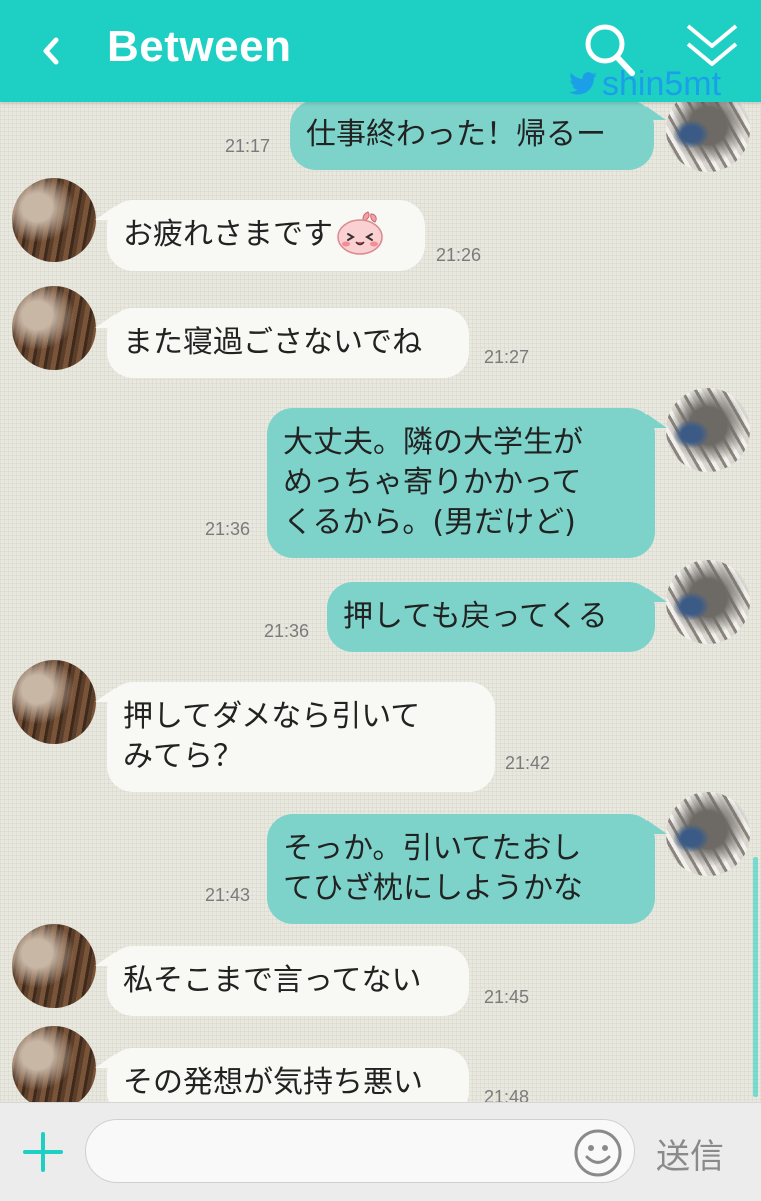 The image size is (761, 1201). Describe the element at coordinates (528, 763) in the screenshot. I see `message-time: 21:42` at that location.